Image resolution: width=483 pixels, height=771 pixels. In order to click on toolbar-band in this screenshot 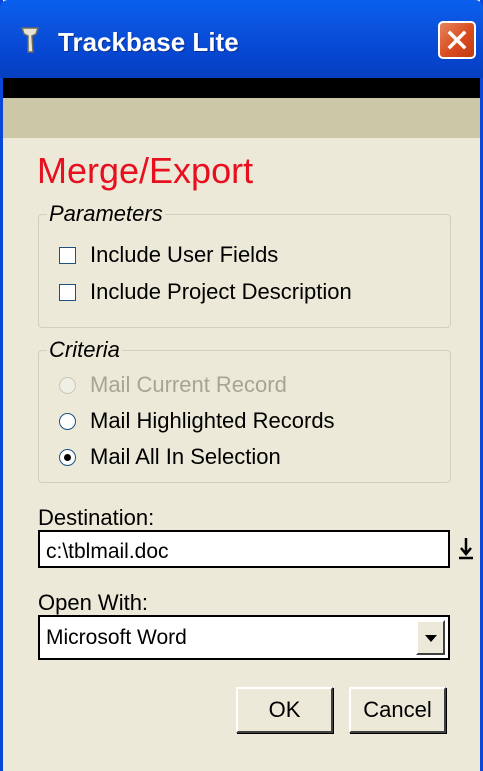, I will do `click(241, 88)`.